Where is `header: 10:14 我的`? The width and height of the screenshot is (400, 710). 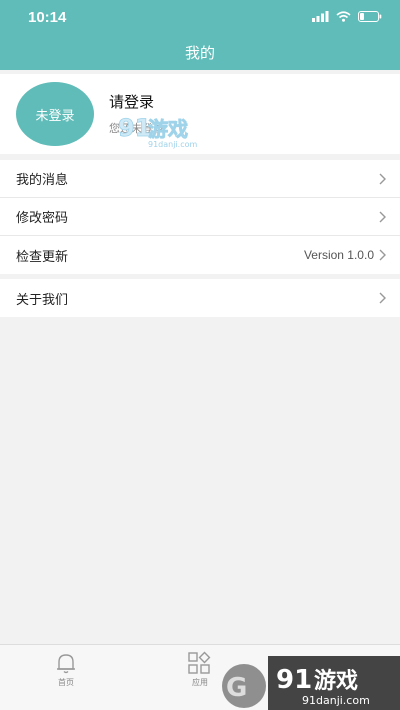
header: 10:14 我的 is located at coordinates (200, 35).